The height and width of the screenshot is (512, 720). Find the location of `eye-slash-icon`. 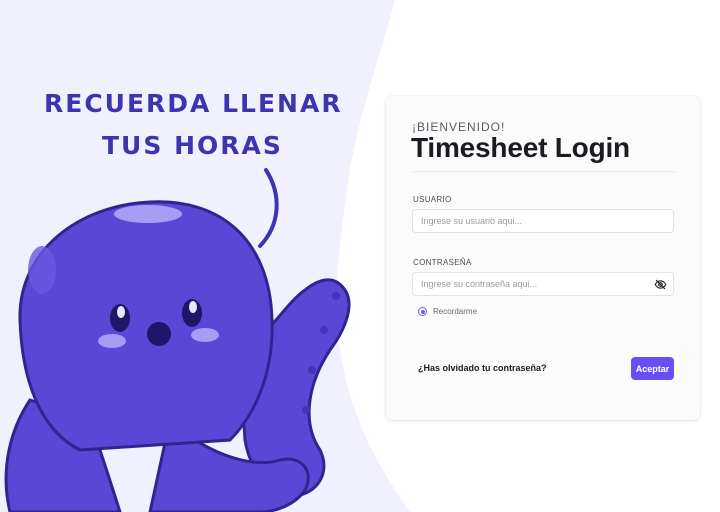

eye-slash-icon is located at coordinates (660, 284).